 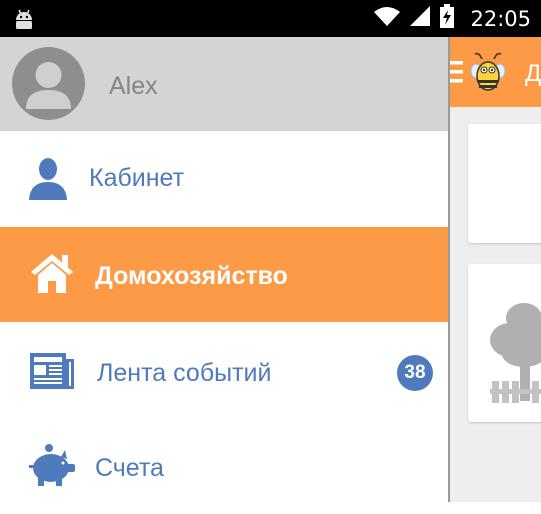 What do you see at coordinates (387, 18) in the screenshot?
I see `wifi-icon` at bounding box center [387, 18].